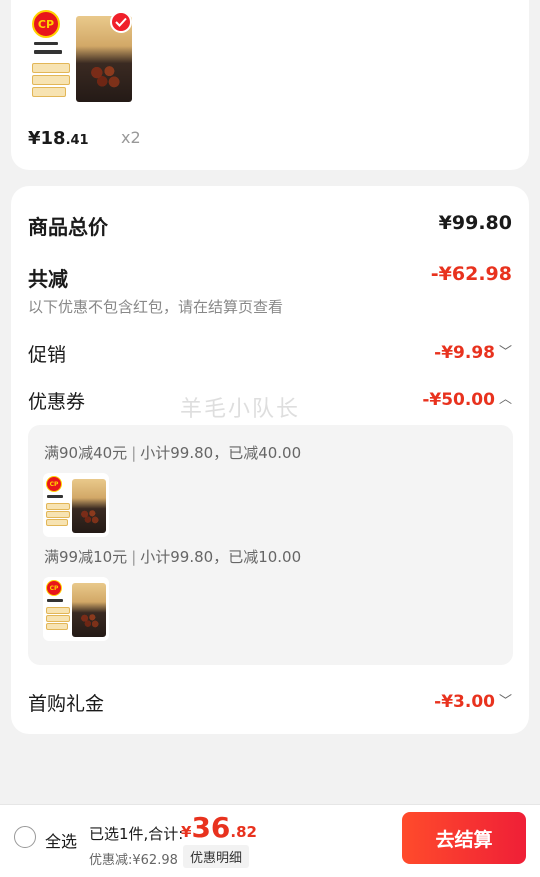 The width and height of the screenshot is (540, 877). Describe the element at coordinates (464, 838) in the screenshot. I see `checkout-button: 去结算` at that location.